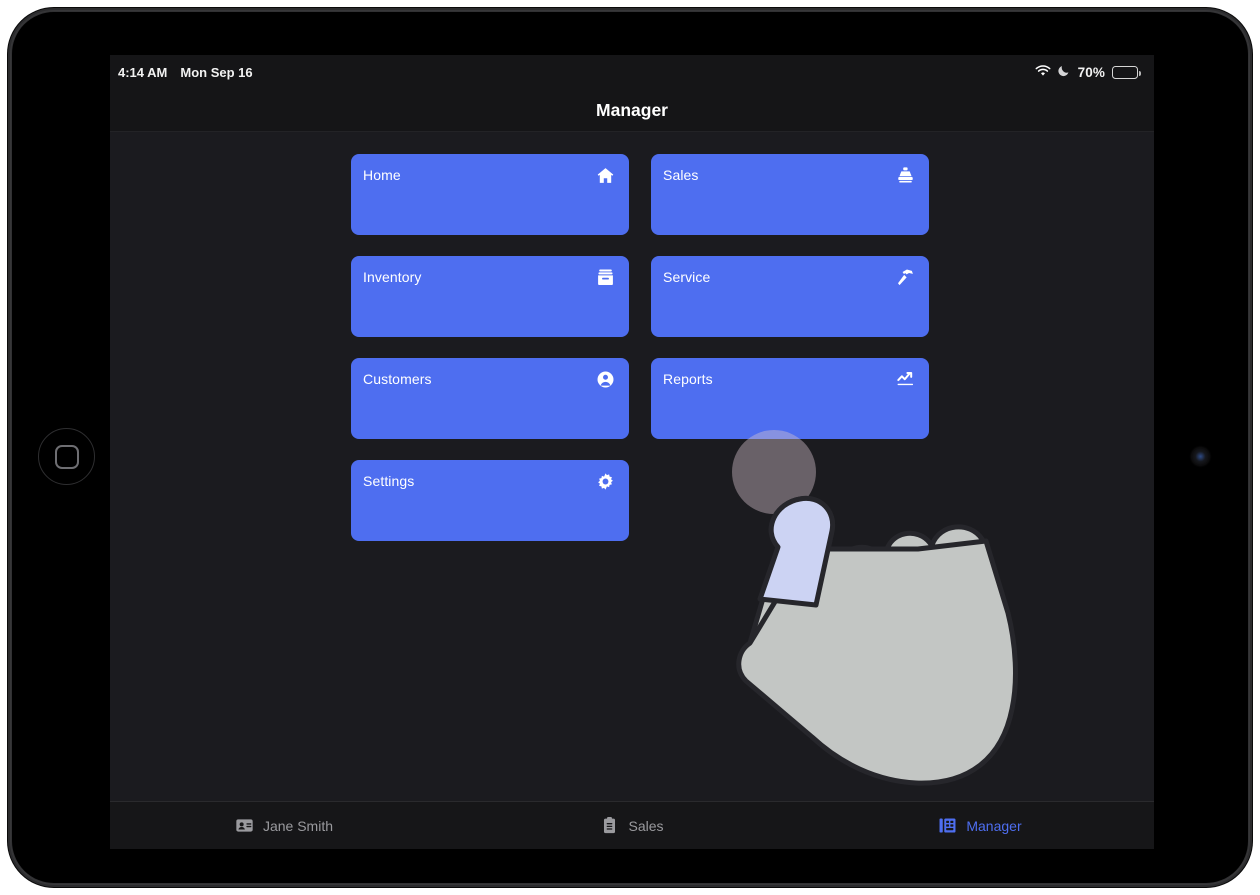 This screenshot has height=895, width=1260. I want to click on menu-card-reports: Reports, so click(790, 398).